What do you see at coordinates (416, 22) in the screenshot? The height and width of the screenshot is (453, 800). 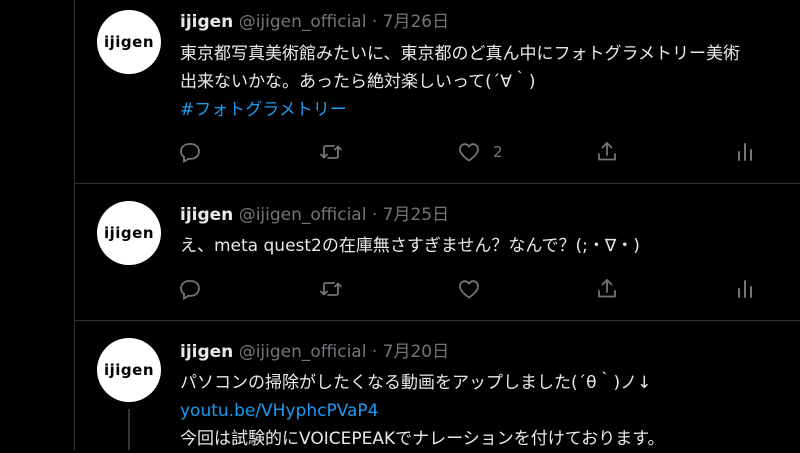 I see `tweet-date: 7月26日` at bounding box center [416, 22].